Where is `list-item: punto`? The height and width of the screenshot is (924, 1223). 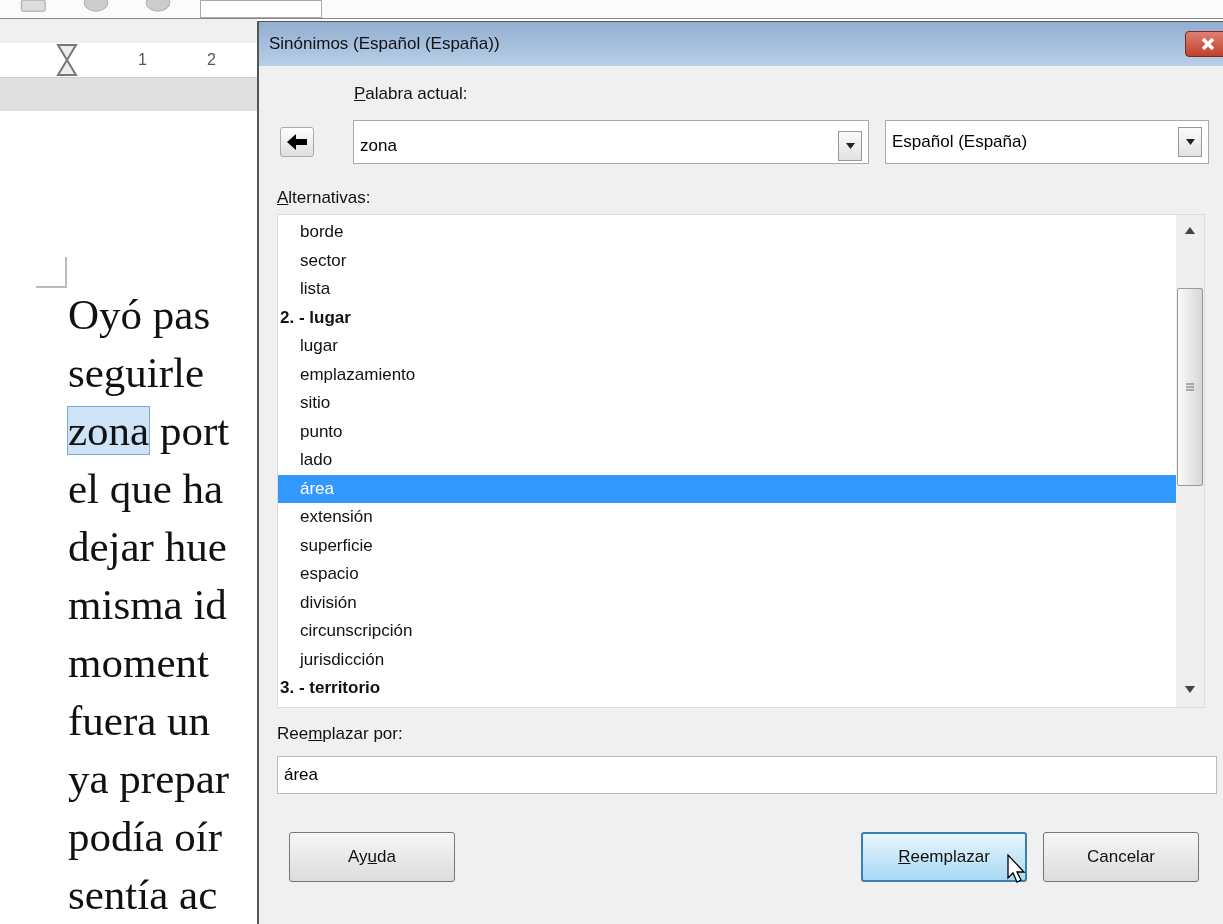
list-item: punto is located at coordinates (727, 431).